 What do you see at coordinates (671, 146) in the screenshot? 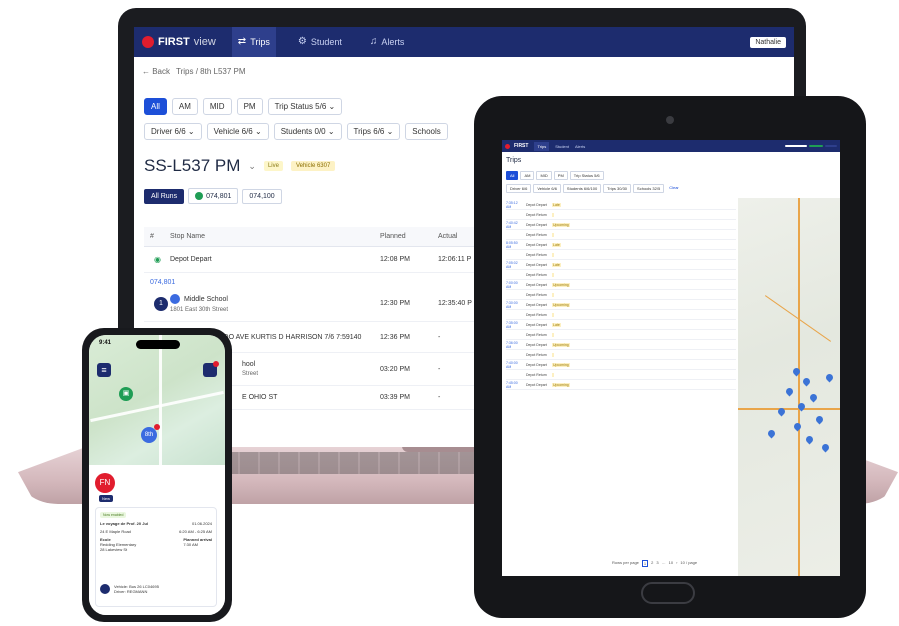
I see `tablet-top-nav: FIRST Trips Student Alerts` at bounding box center [671, 146].